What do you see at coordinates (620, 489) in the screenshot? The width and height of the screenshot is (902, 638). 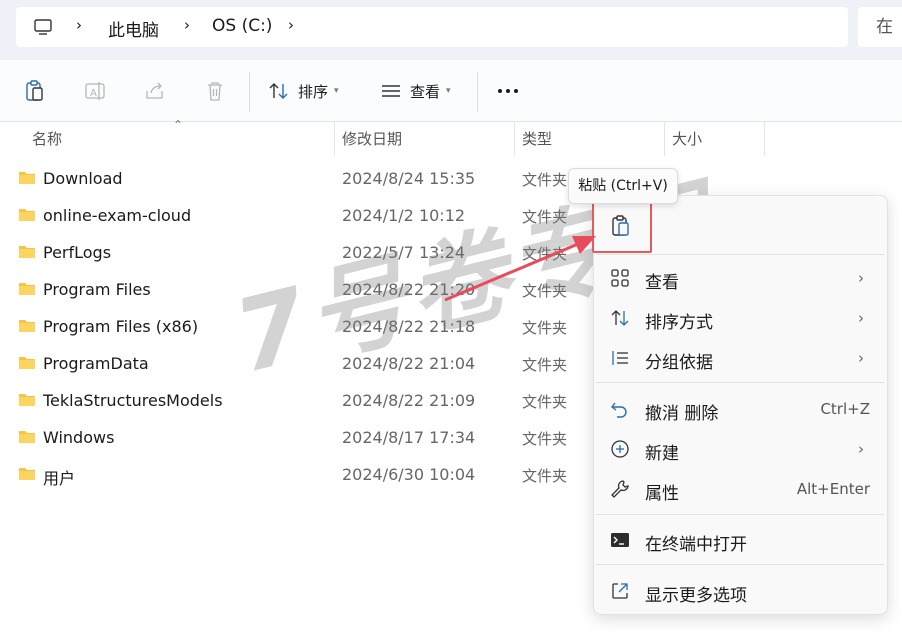 I see `wrench-icon` at bounding box center [620, 489].